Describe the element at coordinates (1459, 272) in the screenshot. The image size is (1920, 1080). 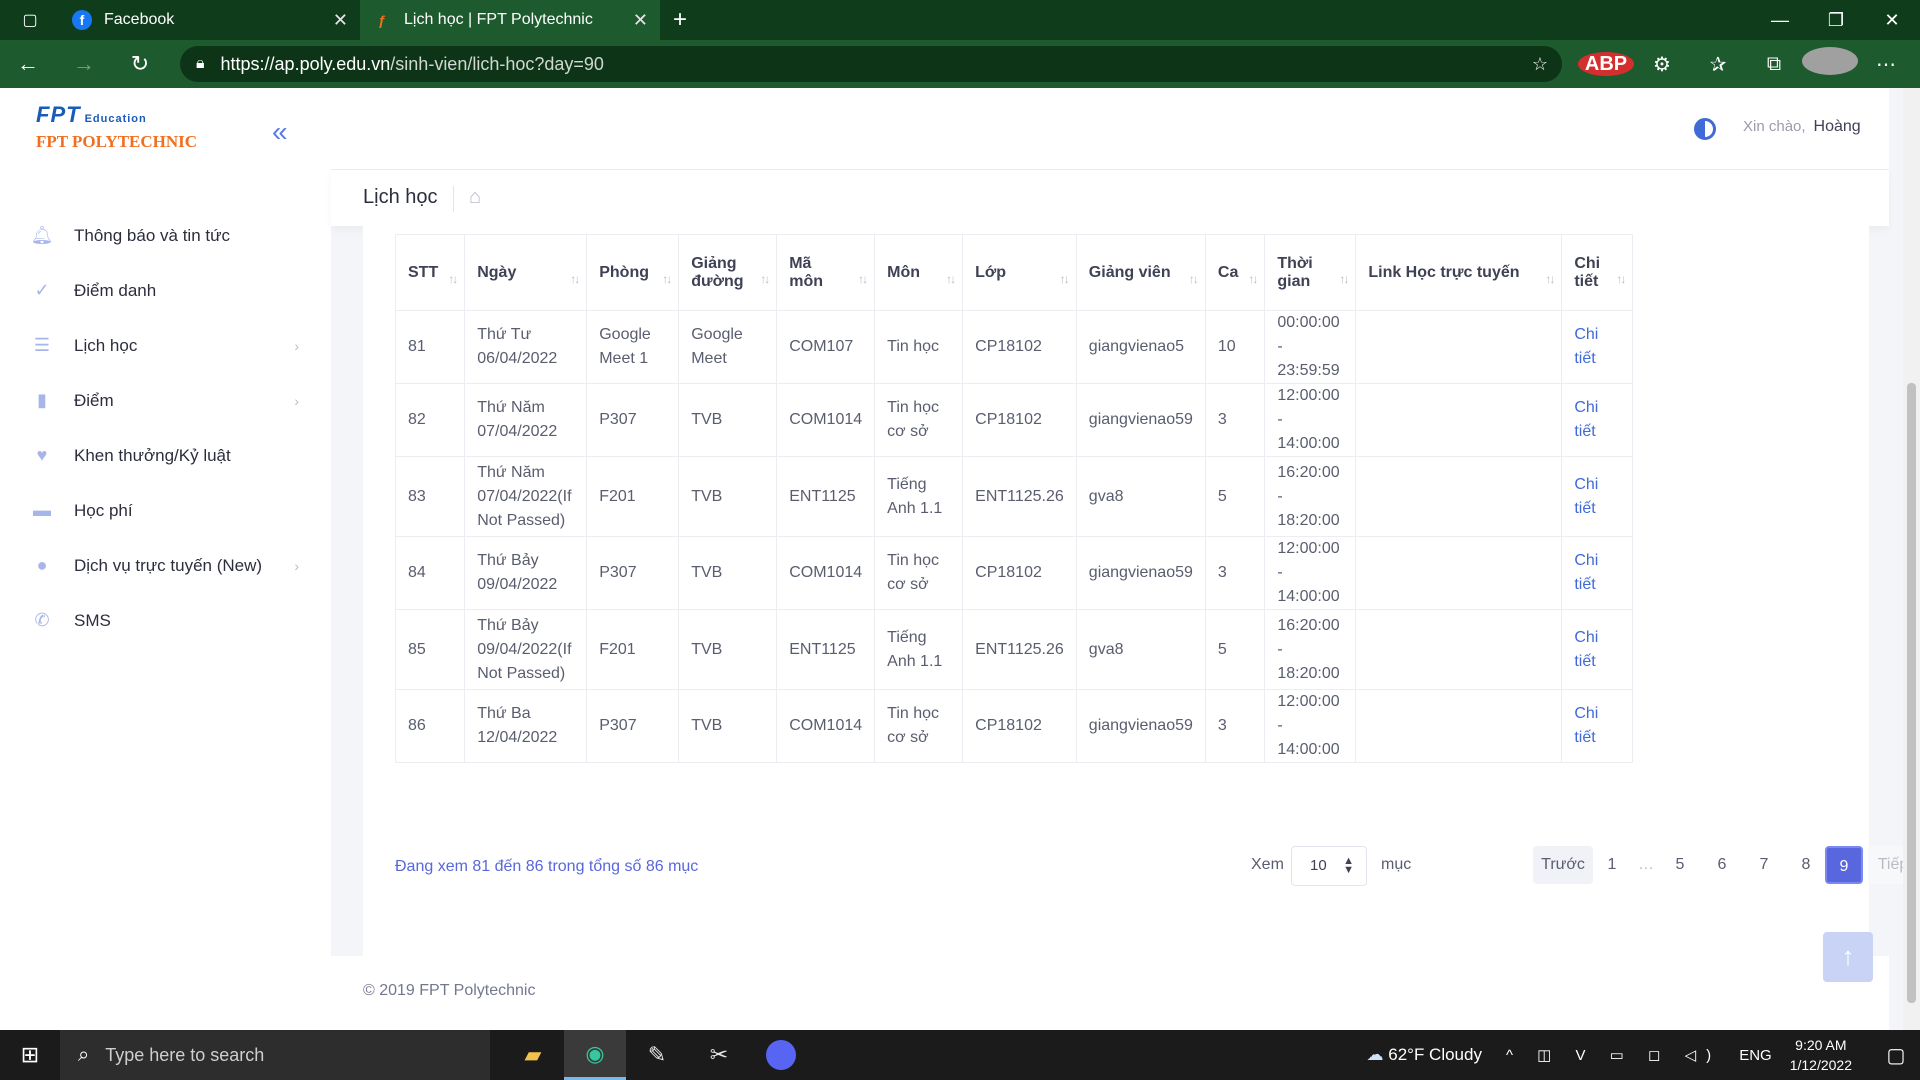
I see `col-link: Link Học trực tuyến ↑↓` at that location.